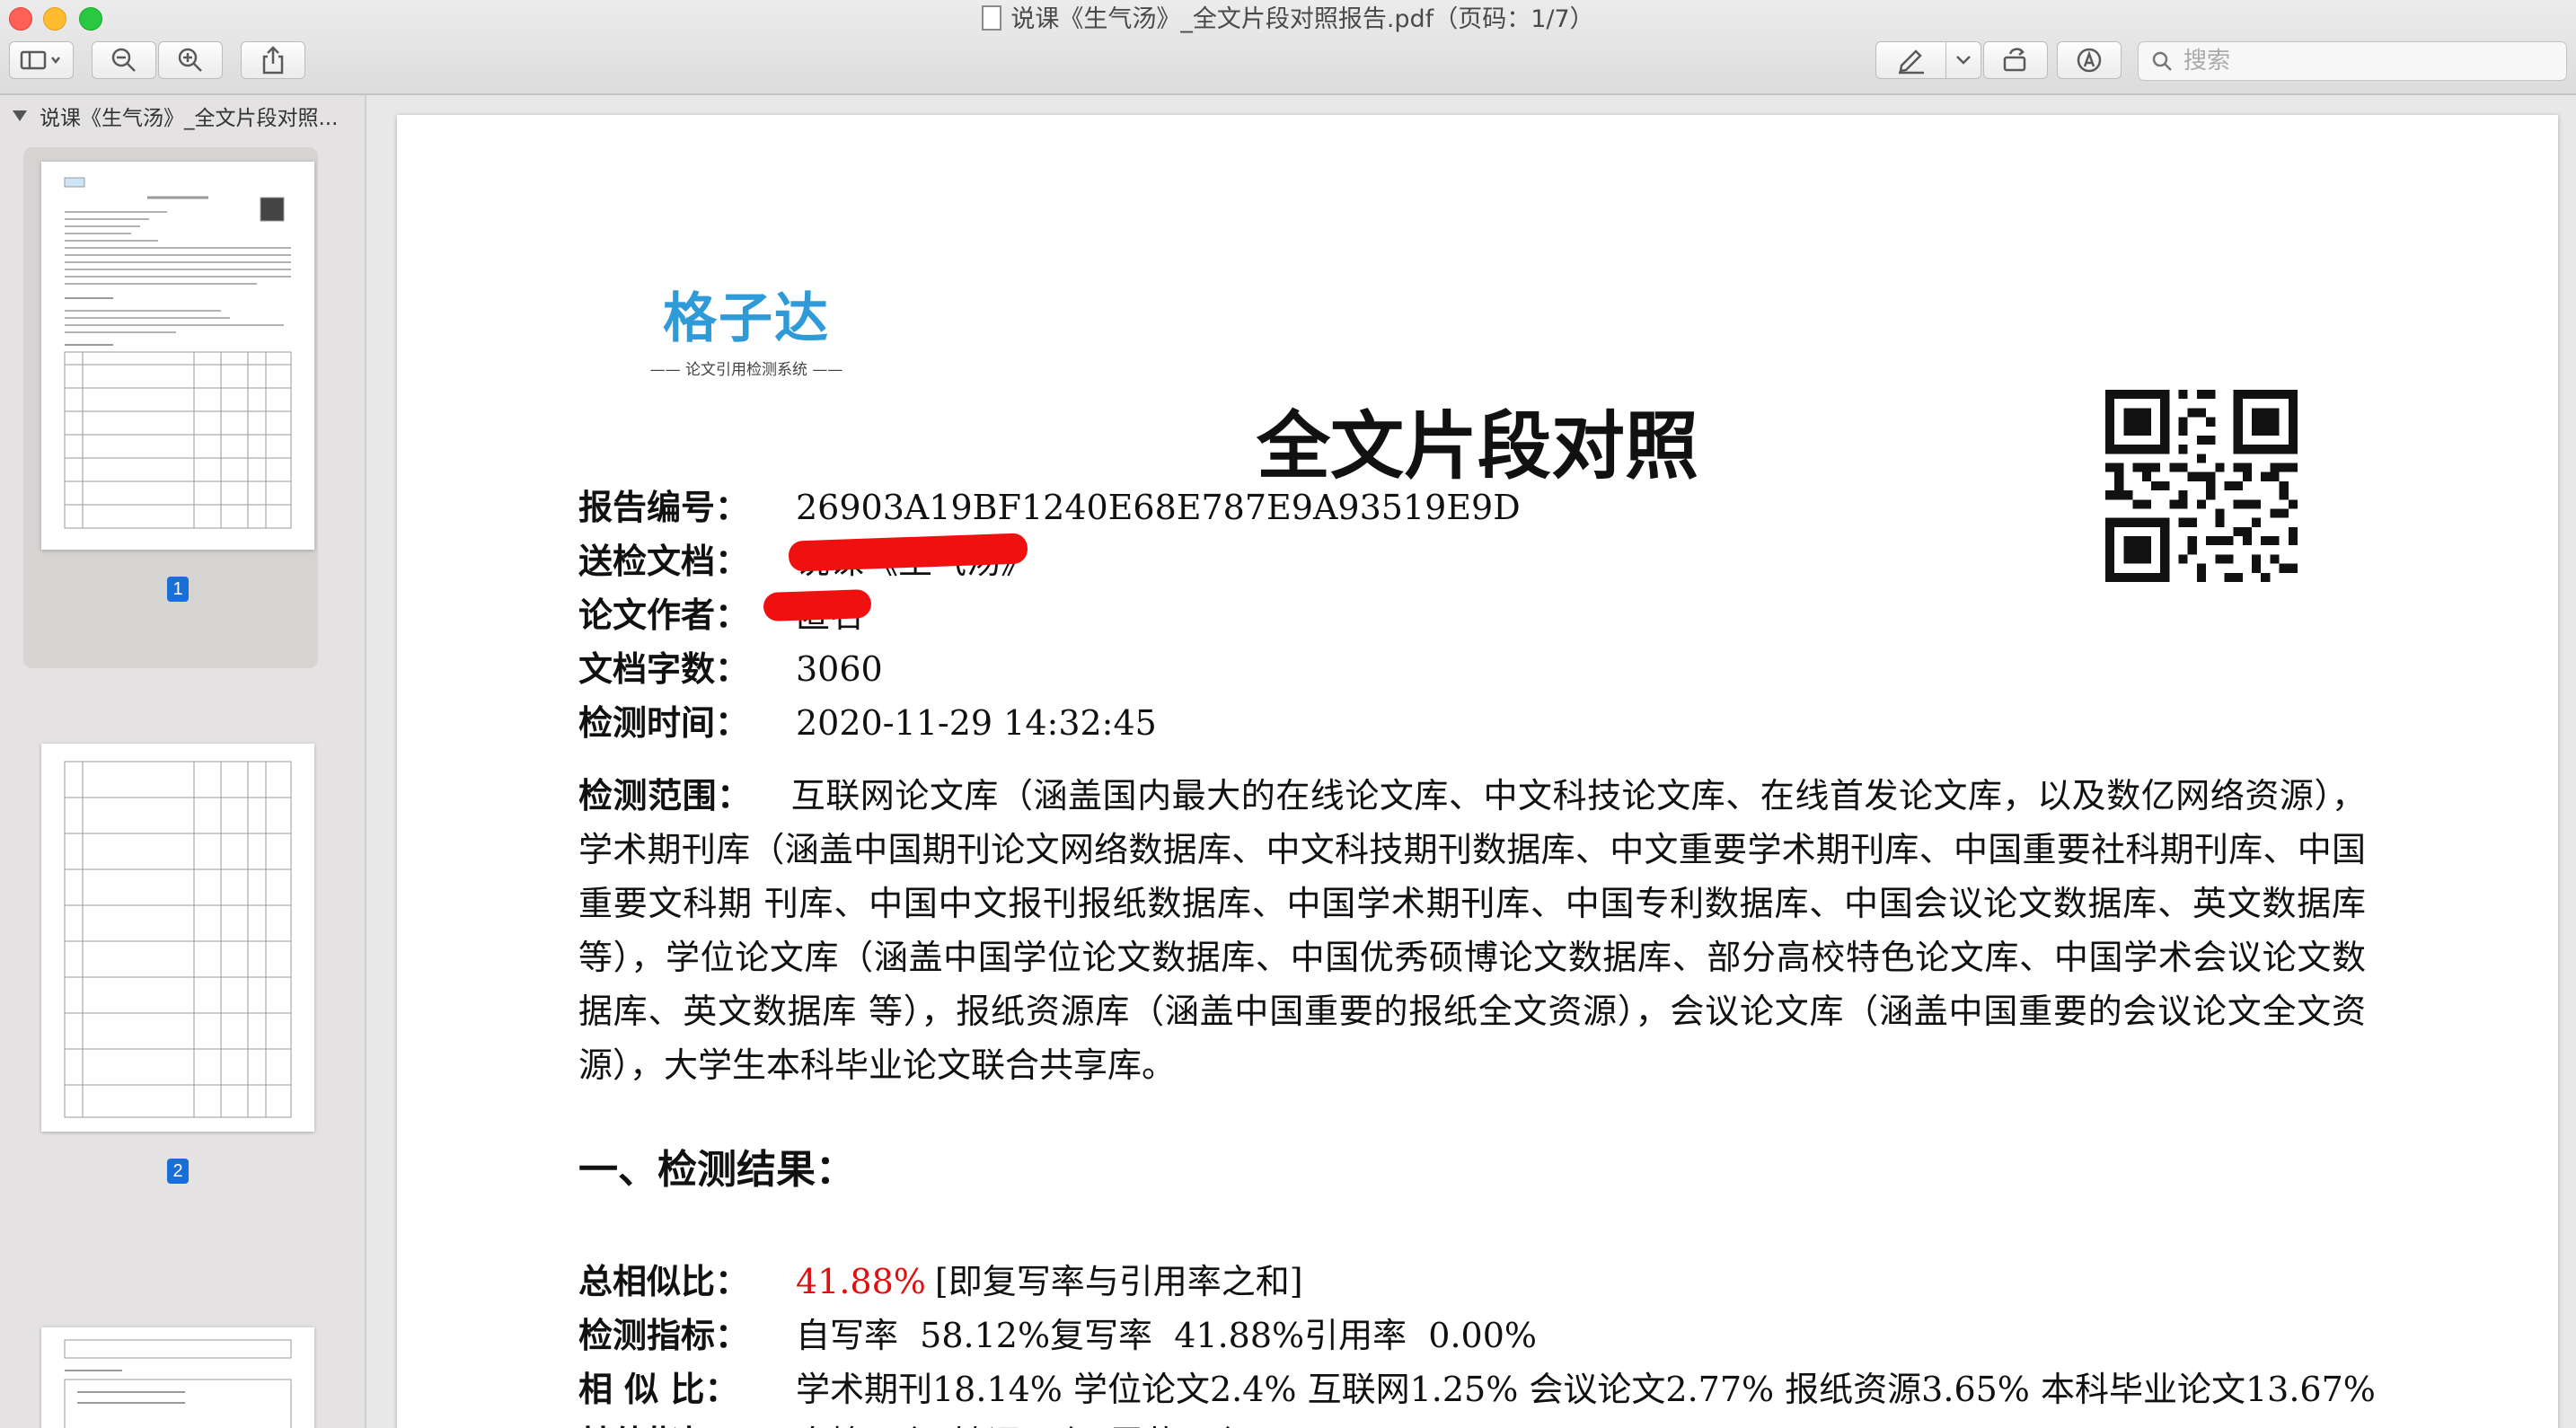  Describe the element at coordinates (746, 370) in the screenshot. I see `logo-subtitle: —— 论文引用检测系统 ——` at that location.